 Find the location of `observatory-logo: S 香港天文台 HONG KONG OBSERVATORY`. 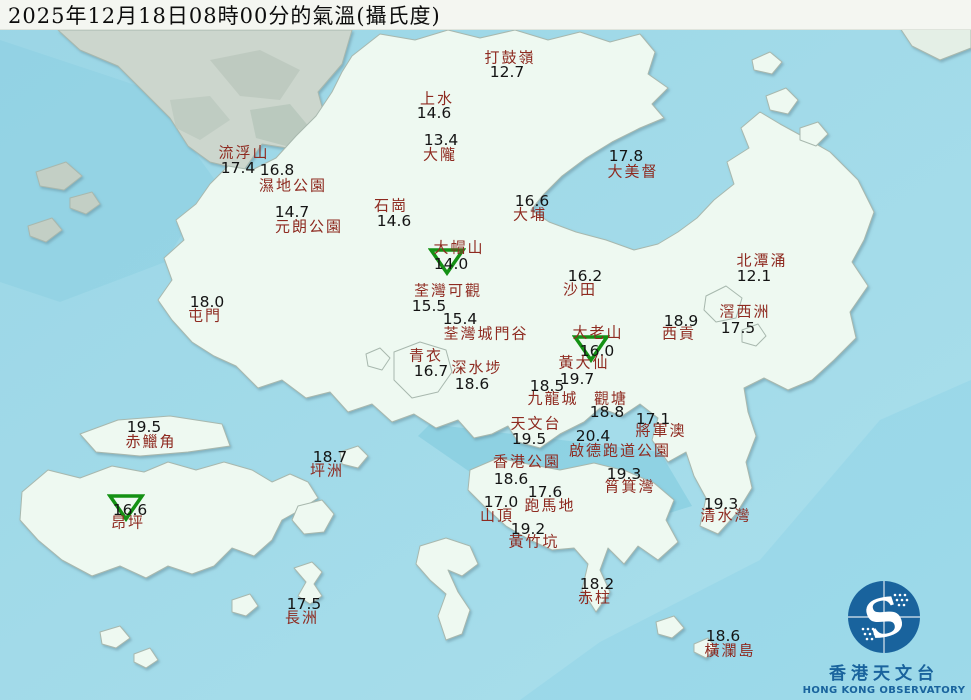

observatory-logo: S 香港天文台 HONG KONG OBSERVATORY is located at coordinates (884, 638).